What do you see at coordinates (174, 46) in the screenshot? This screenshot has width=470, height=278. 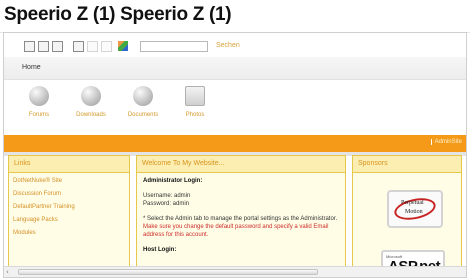 I see `search-input` at bounding box center [174, 46].